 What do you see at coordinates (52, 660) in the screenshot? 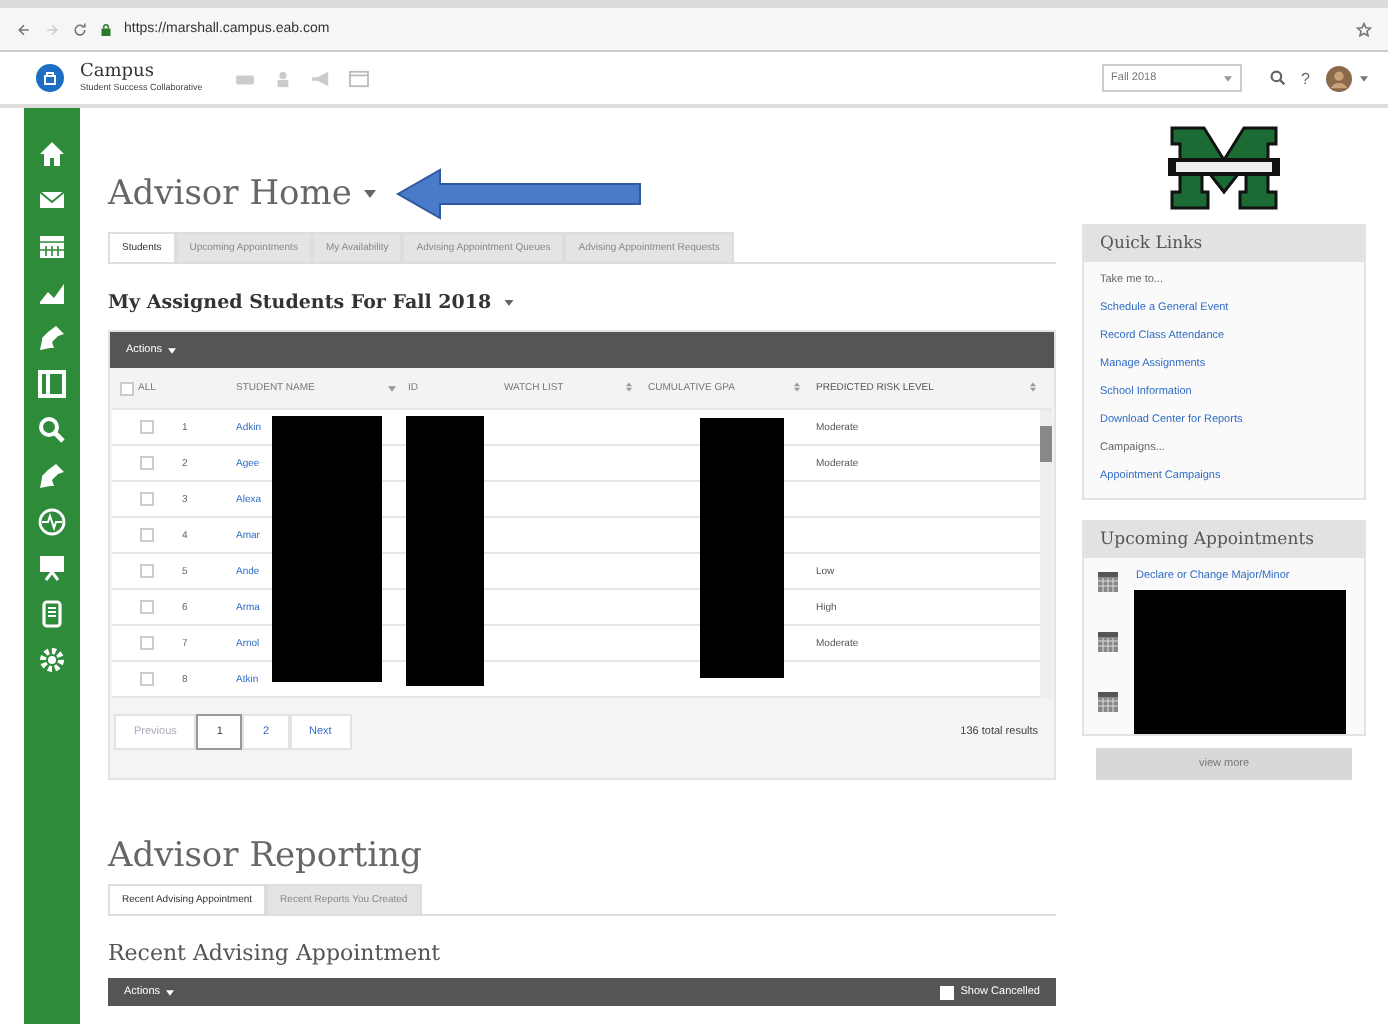
I see `settings-icon` at bounding box center [52, 660].